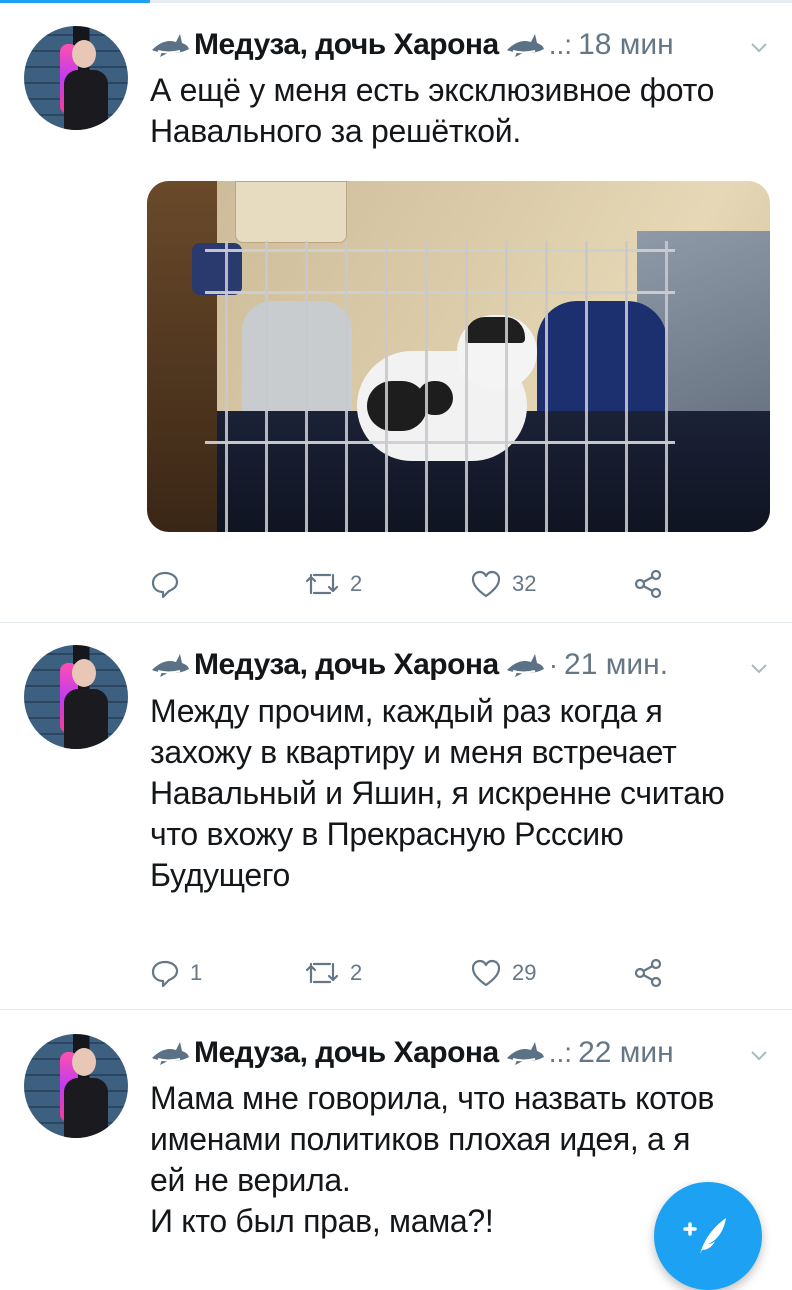  I want to click on reply-button, so click(170, 584).